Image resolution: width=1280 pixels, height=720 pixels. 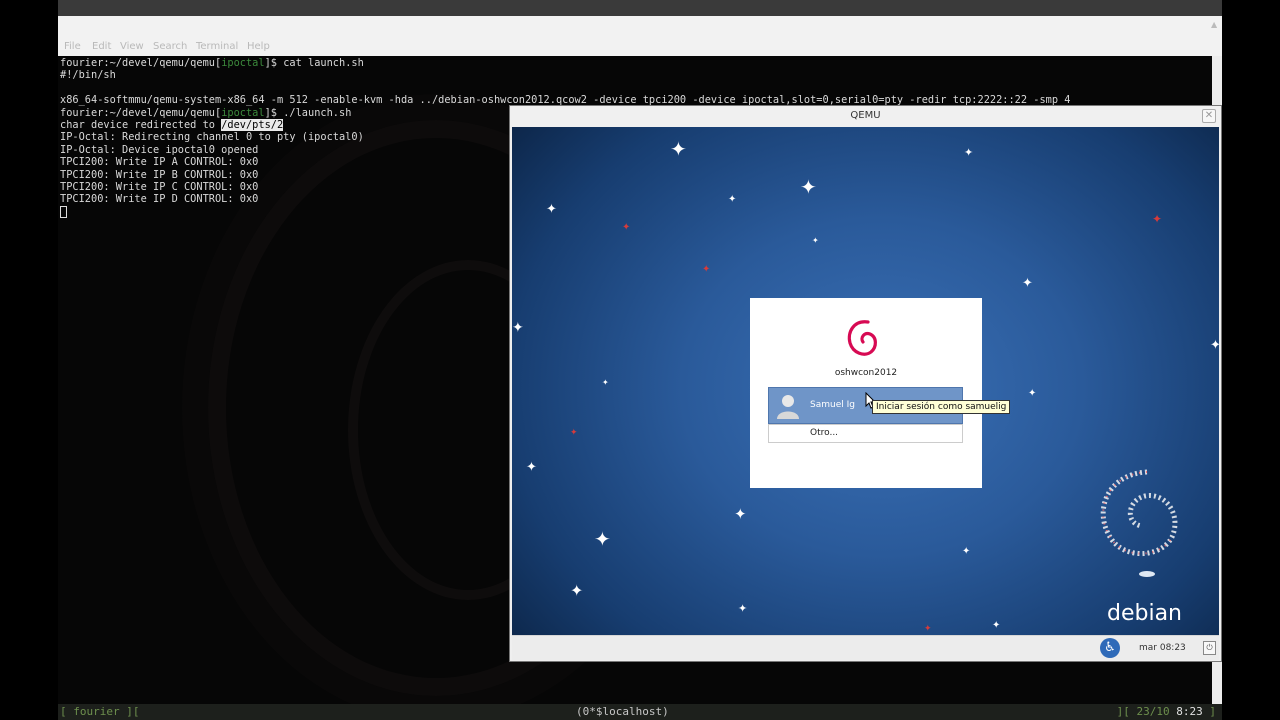 What do you see at coordinates (1189, 711) in the screenshot?
I see `status-time: 8:23` at bounding box center [1189, 711].